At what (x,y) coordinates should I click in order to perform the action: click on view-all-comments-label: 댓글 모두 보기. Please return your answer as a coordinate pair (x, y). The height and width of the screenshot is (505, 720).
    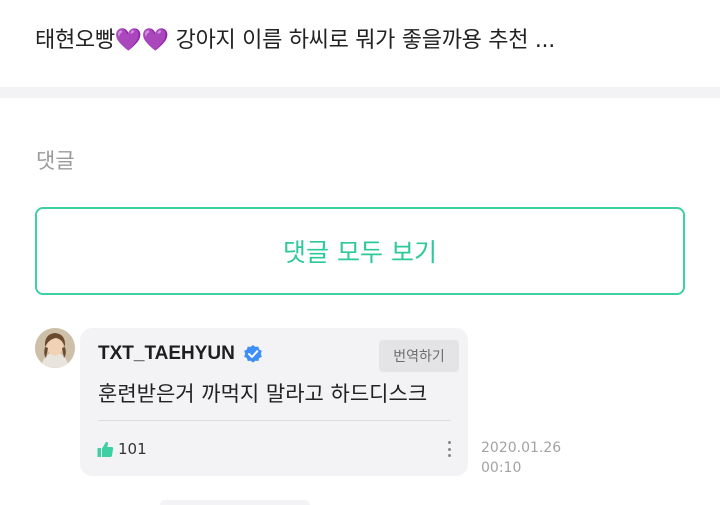
    Looking at the image, I should click on (360, 252).